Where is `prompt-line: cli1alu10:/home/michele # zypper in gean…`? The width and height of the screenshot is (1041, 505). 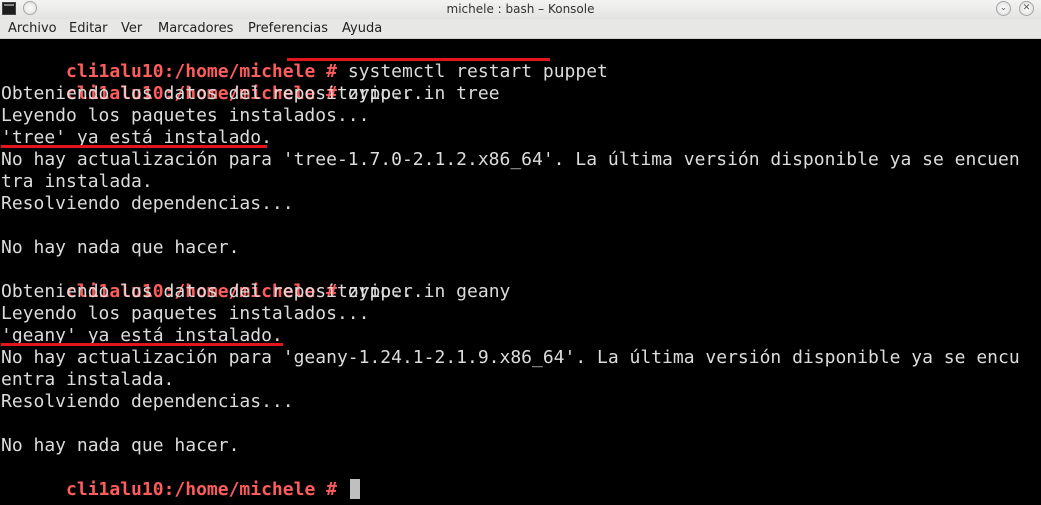
prompt-line: cli1alu10:/home/michele # zypper in gean… is located at coordinates (255, 280).